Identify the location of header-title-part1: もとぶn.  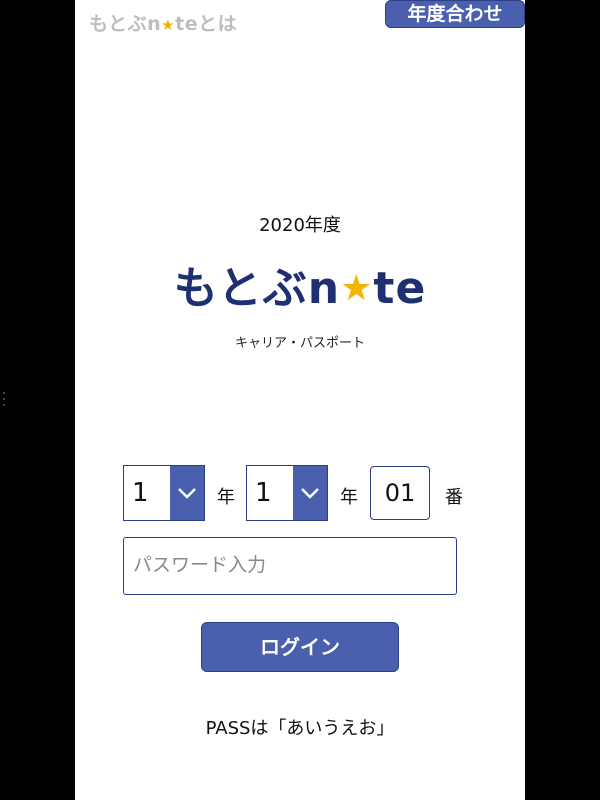
(125, 24).